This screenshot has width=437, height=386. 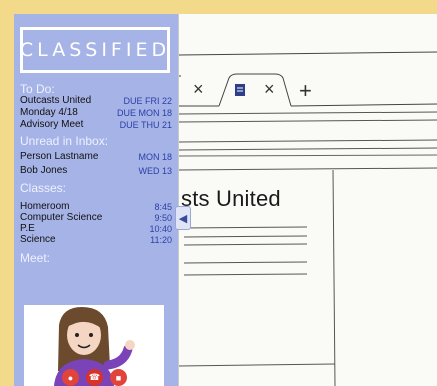 I want to click on app-logo: CLASSIFIED, so click(x=95, y=50).